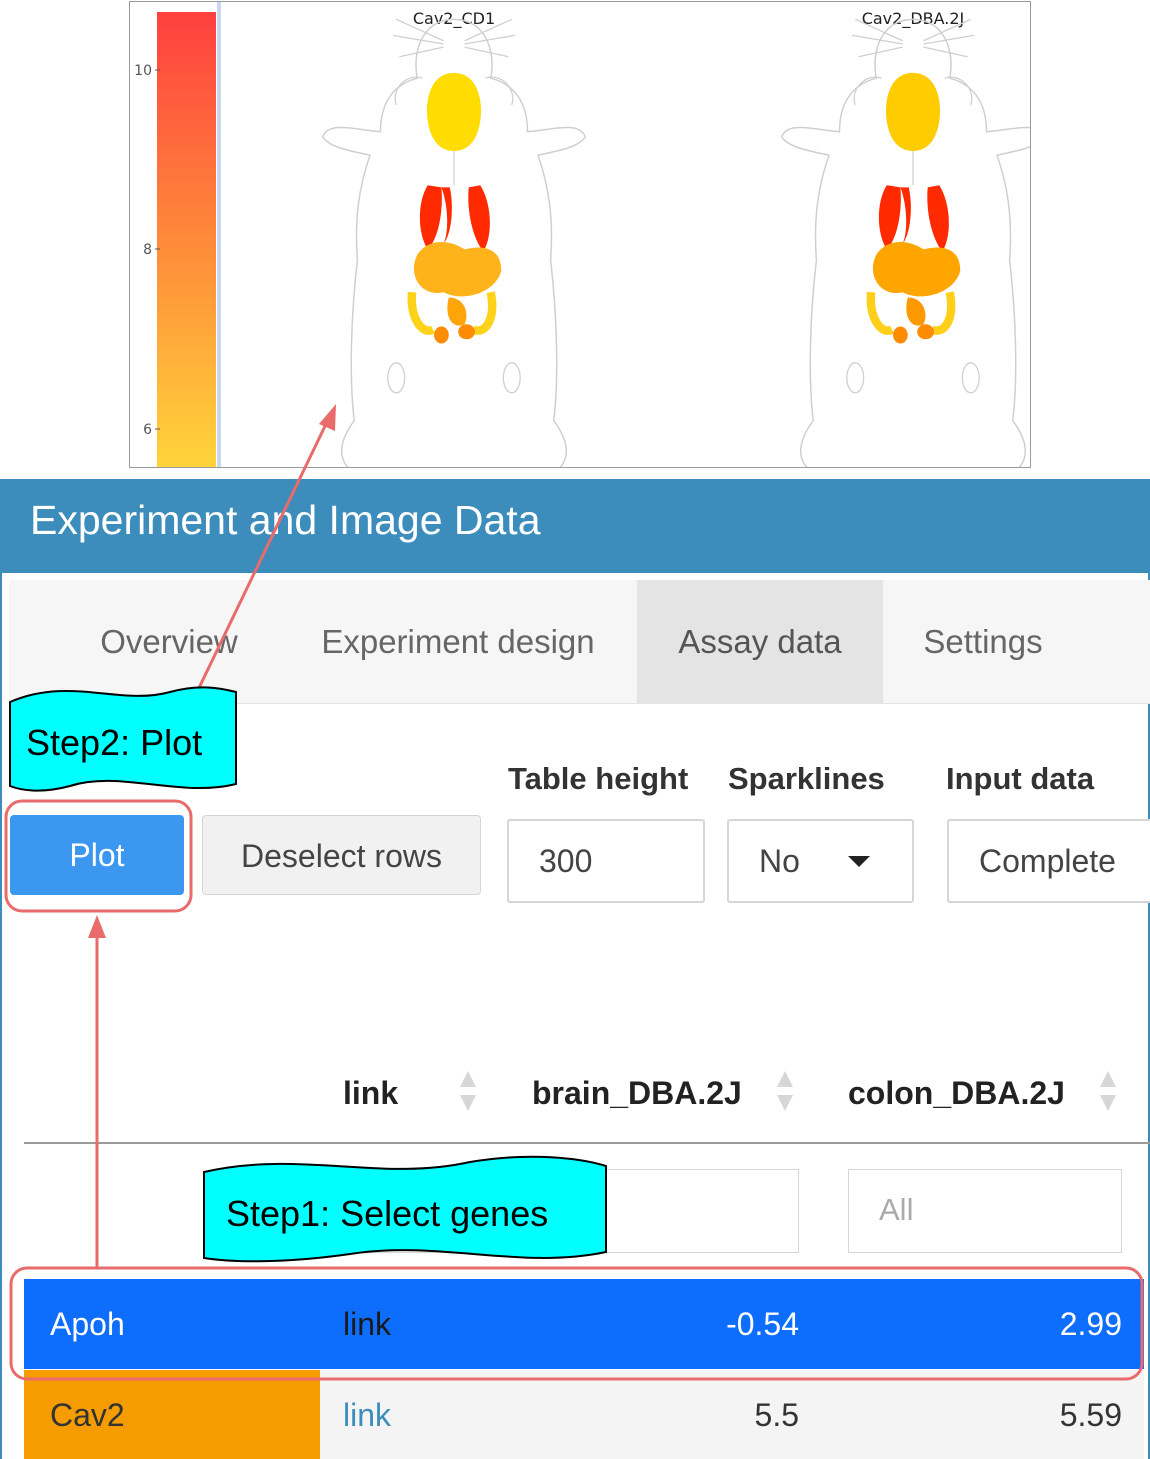  What do you see at coordinates (576, 1323) in the screenshot?
I see `row-highlight` at bounding box center [576, 1323].